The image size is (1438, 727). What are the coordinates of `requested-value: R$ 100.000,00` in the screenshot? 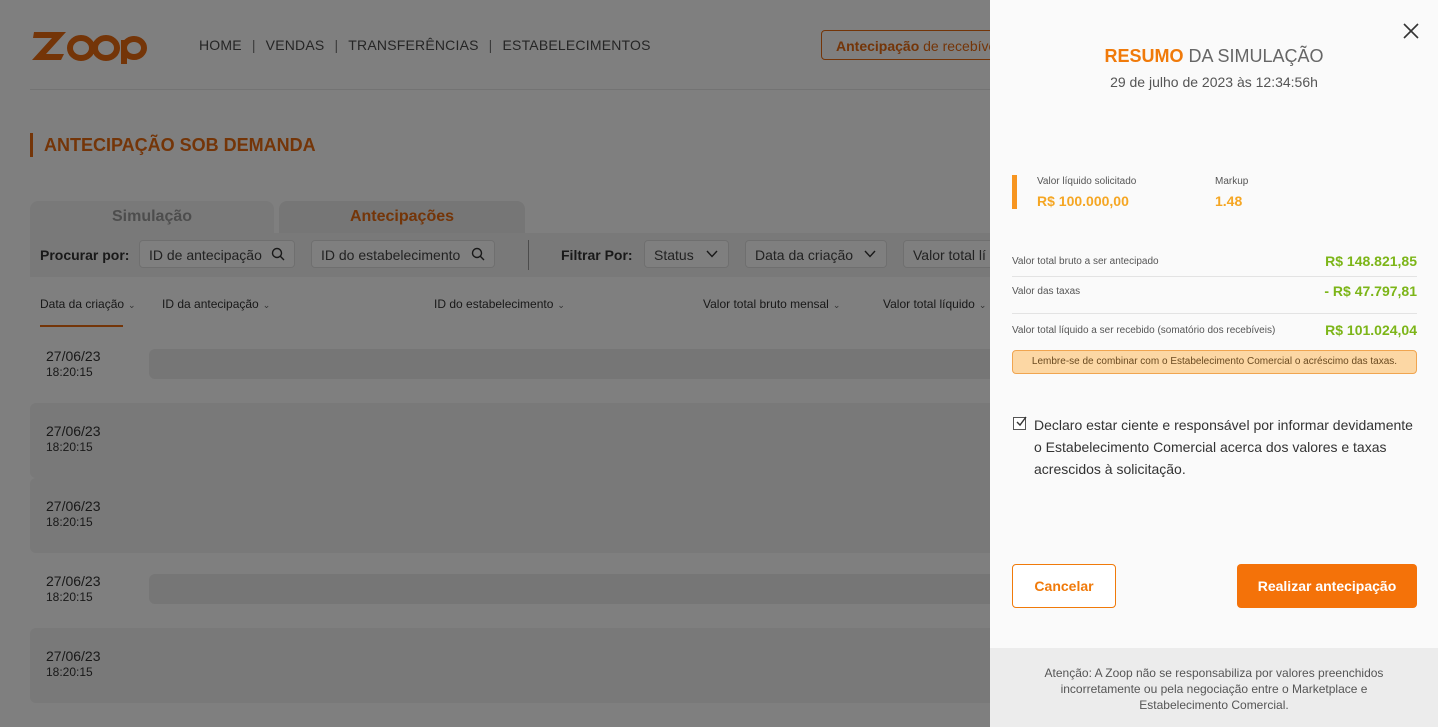 It's located at (1083, 201).